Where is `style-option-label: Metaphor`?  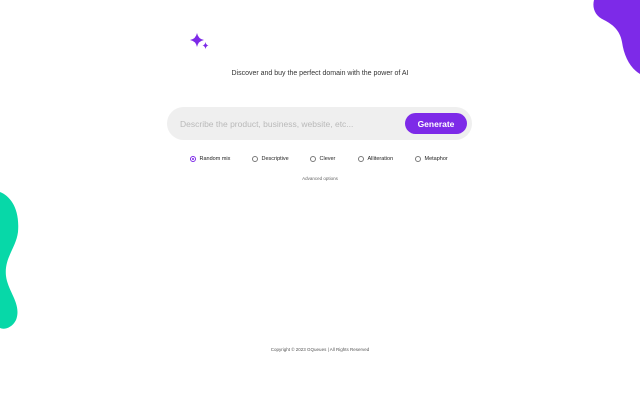
style-option-label: Metaphor is located at coordinates (436, 159).